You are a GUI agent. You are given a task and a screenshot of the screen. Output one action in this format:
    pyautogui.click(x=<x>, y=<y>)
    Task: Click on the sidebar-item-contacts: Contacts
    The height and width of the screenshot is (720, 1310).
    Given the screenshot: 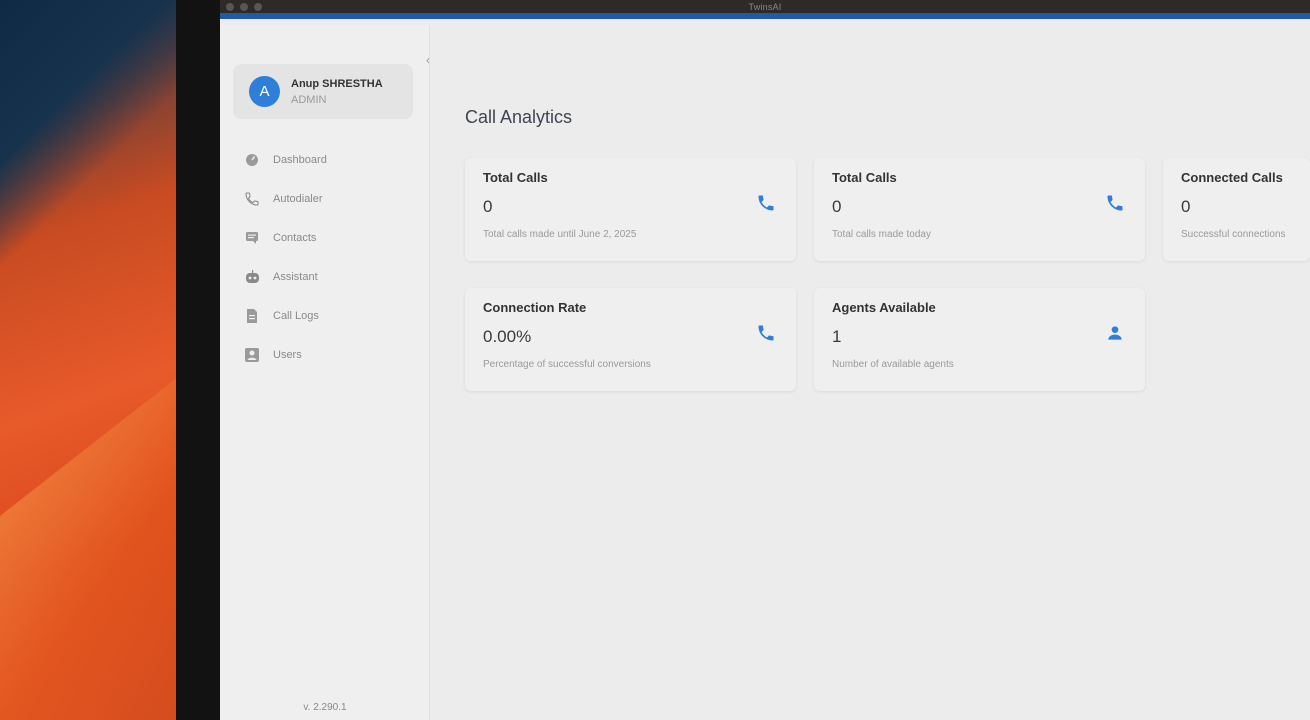 What is the action you would take?
    pyautogui.click(x=329, y=237)
    